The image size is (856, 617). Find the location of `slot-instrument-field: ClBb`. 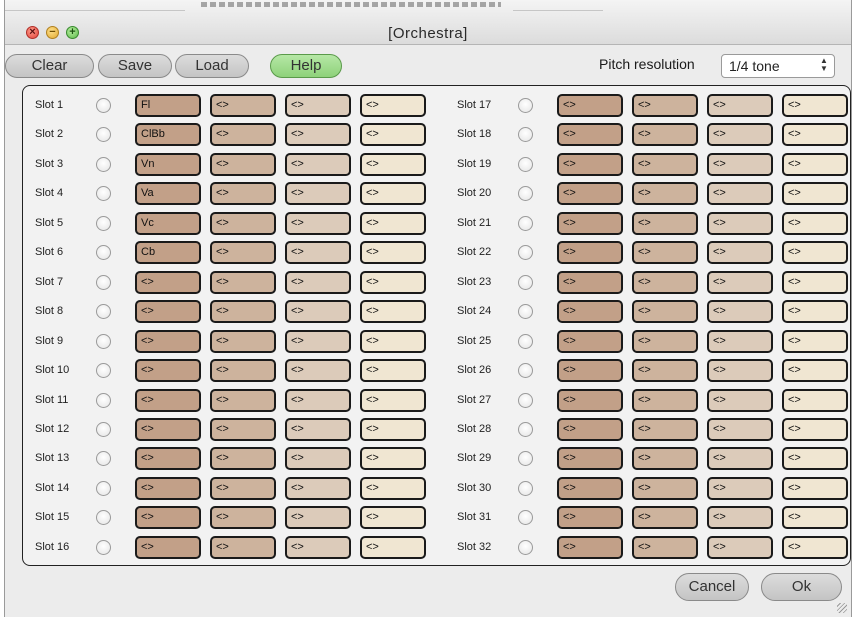

slot-instrument-field: ClBb is located at coordinates (168, 135).